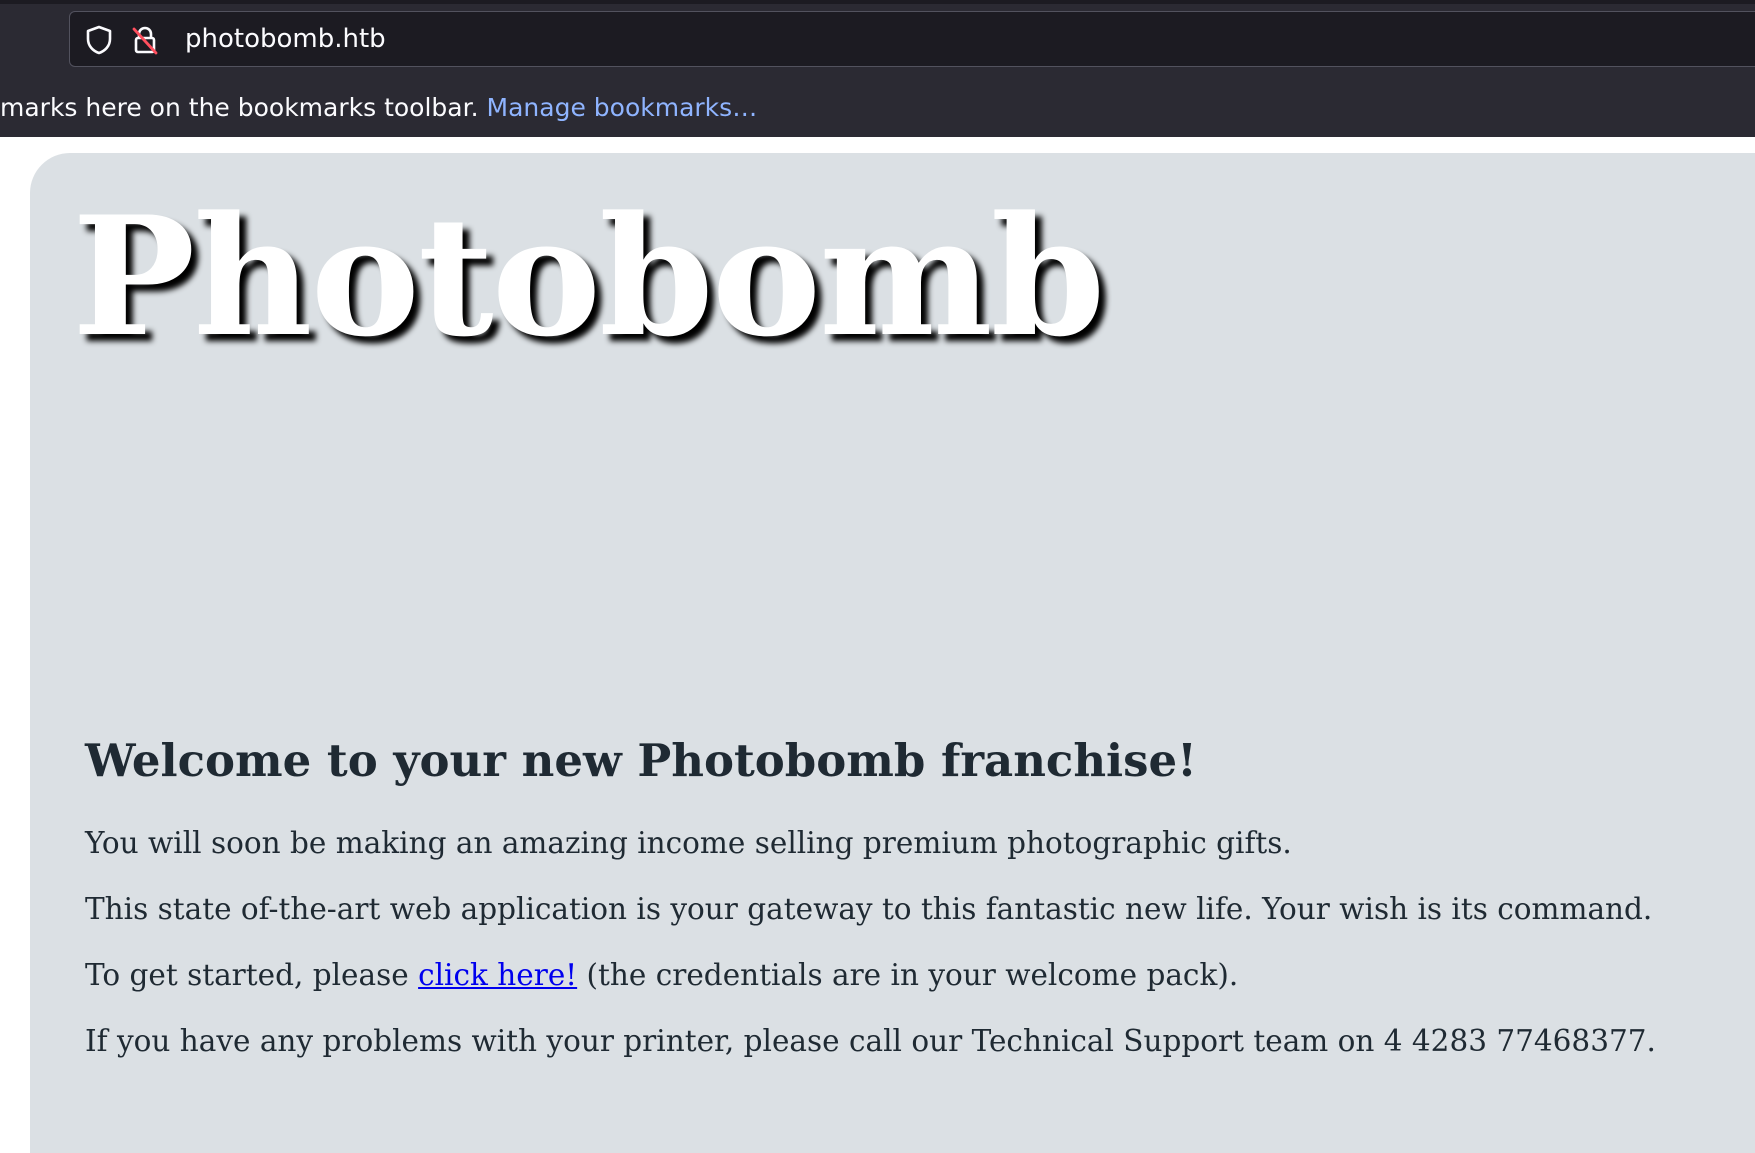  I want to click on hero-title: Photobomb, so click(588, 276).